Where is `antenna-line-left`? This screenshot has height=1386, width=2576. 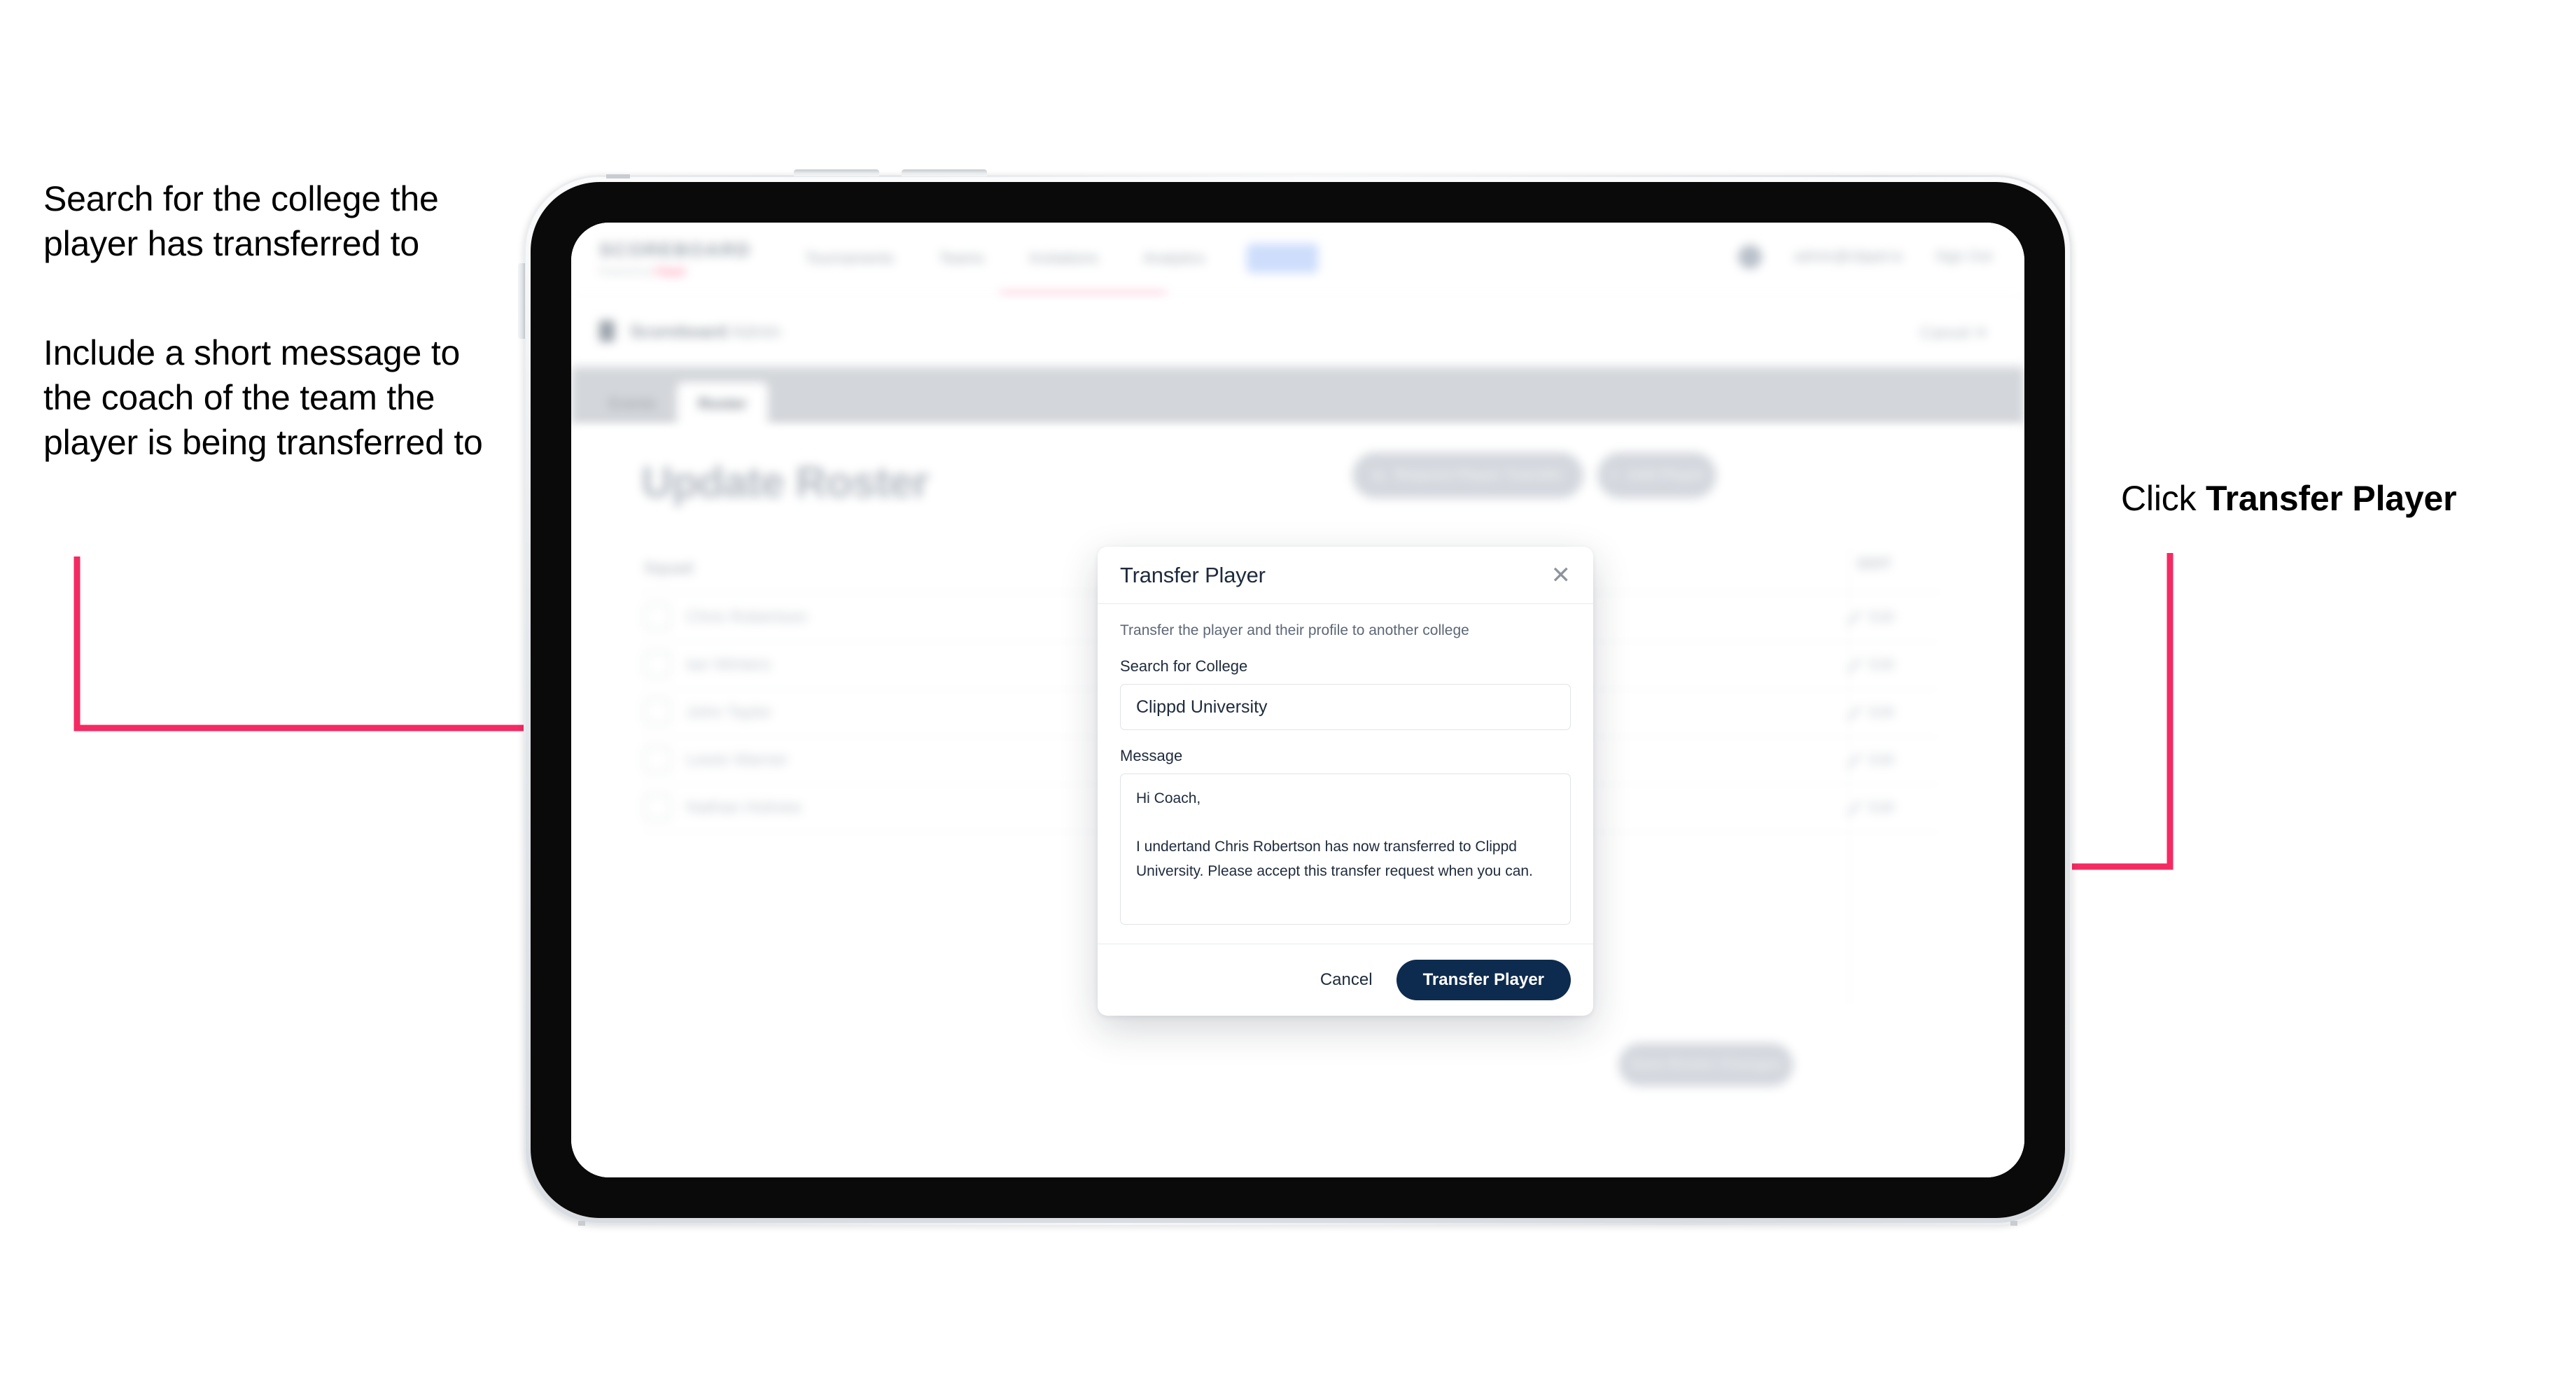
antenna-line-left is located at coordinates (581, 1223).